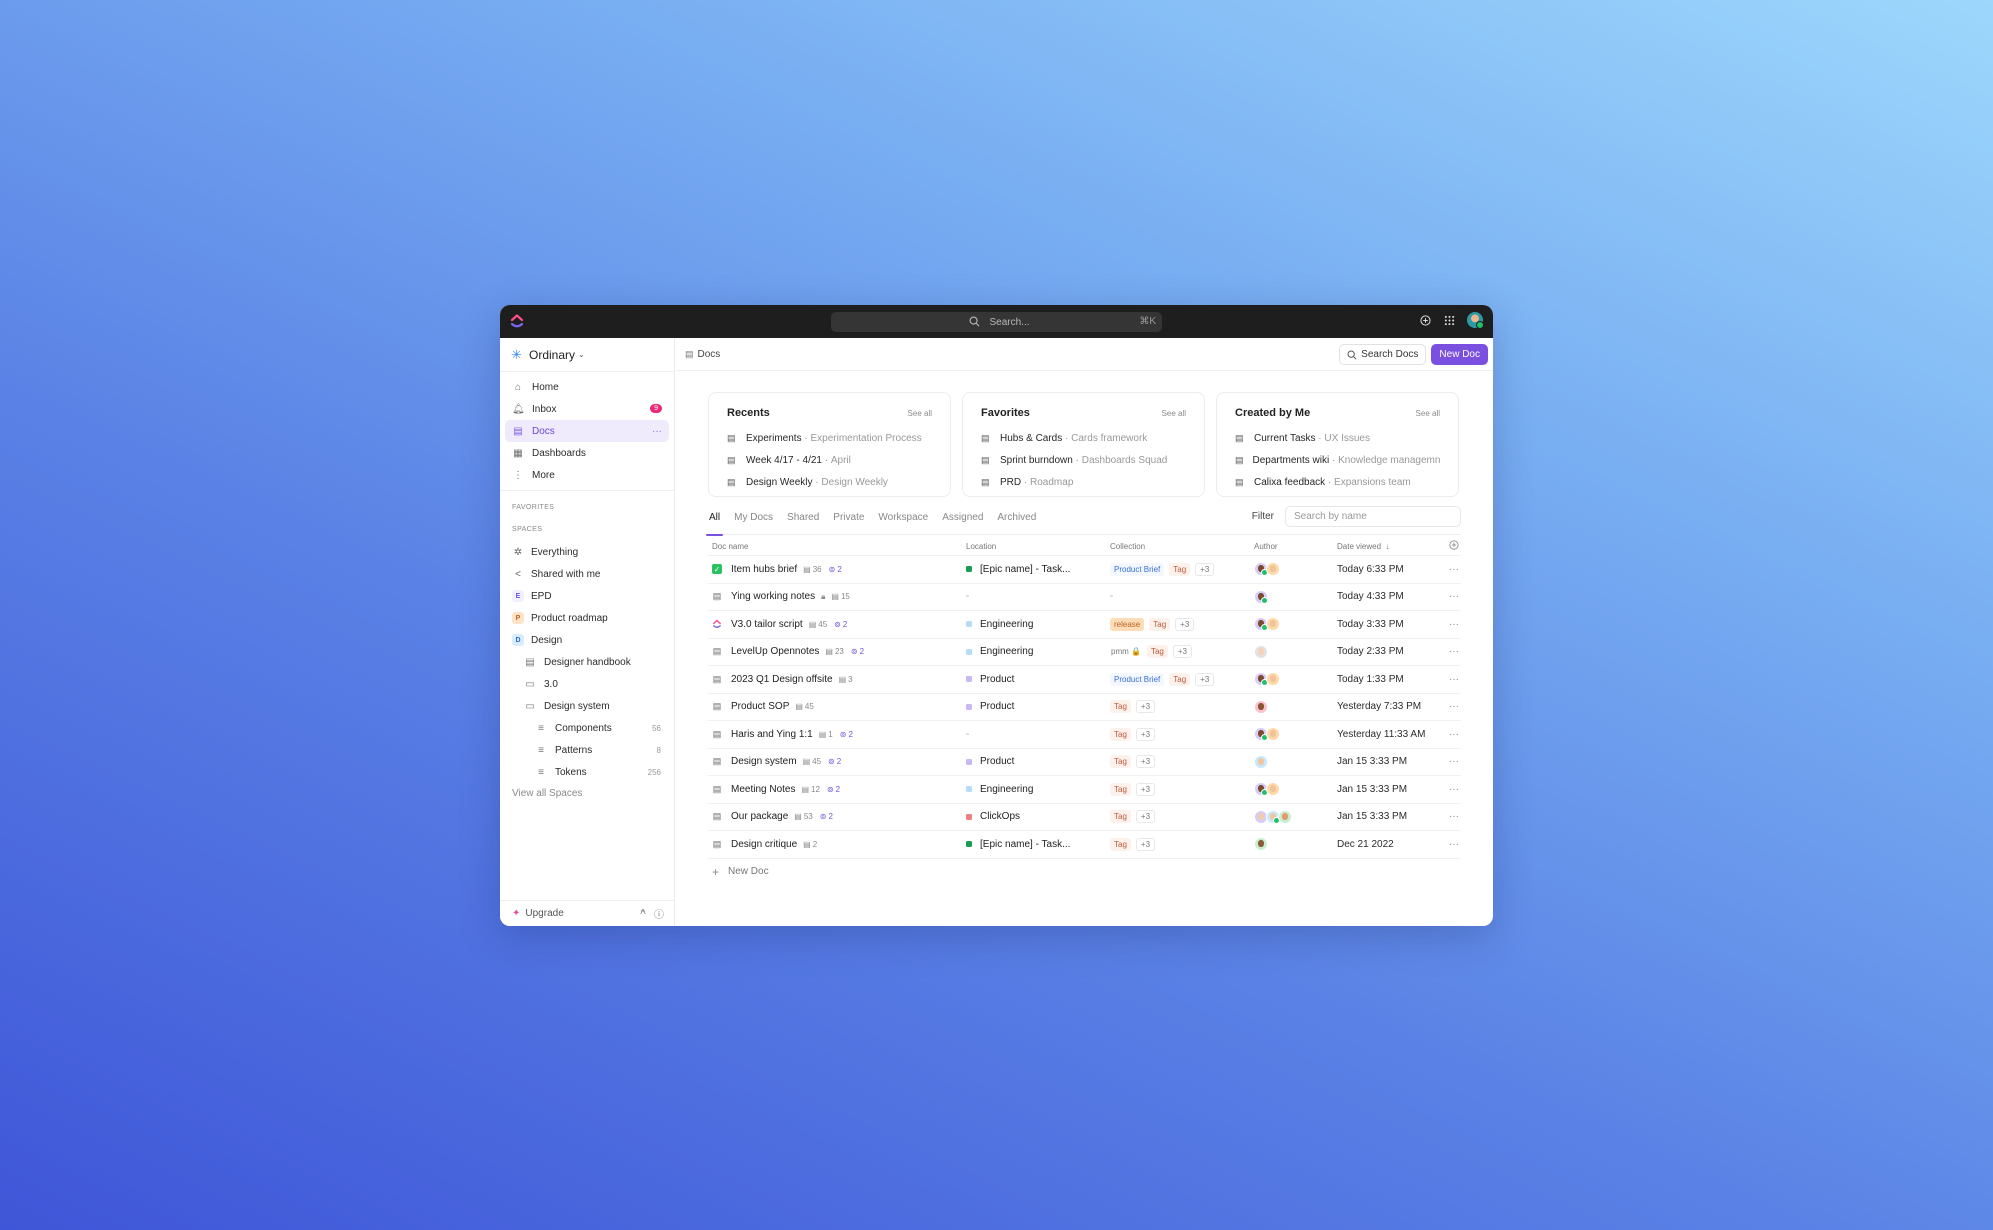 This screenshot has width=1993, height=1230. I want to click on upgrade-button: Upgrade, so click(544, 913).